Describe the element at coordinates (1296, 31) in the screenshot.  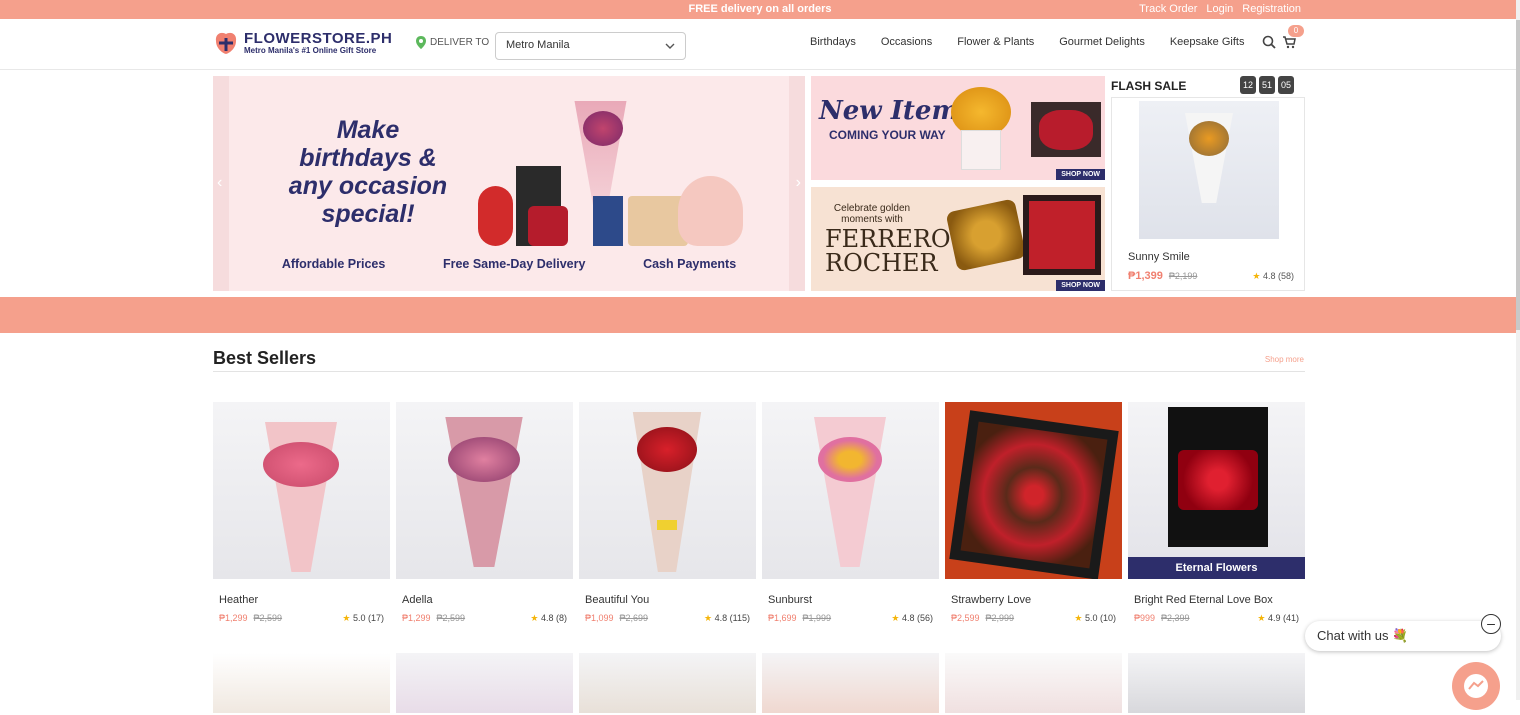
I see `cart-count-badge: 0` at that location.